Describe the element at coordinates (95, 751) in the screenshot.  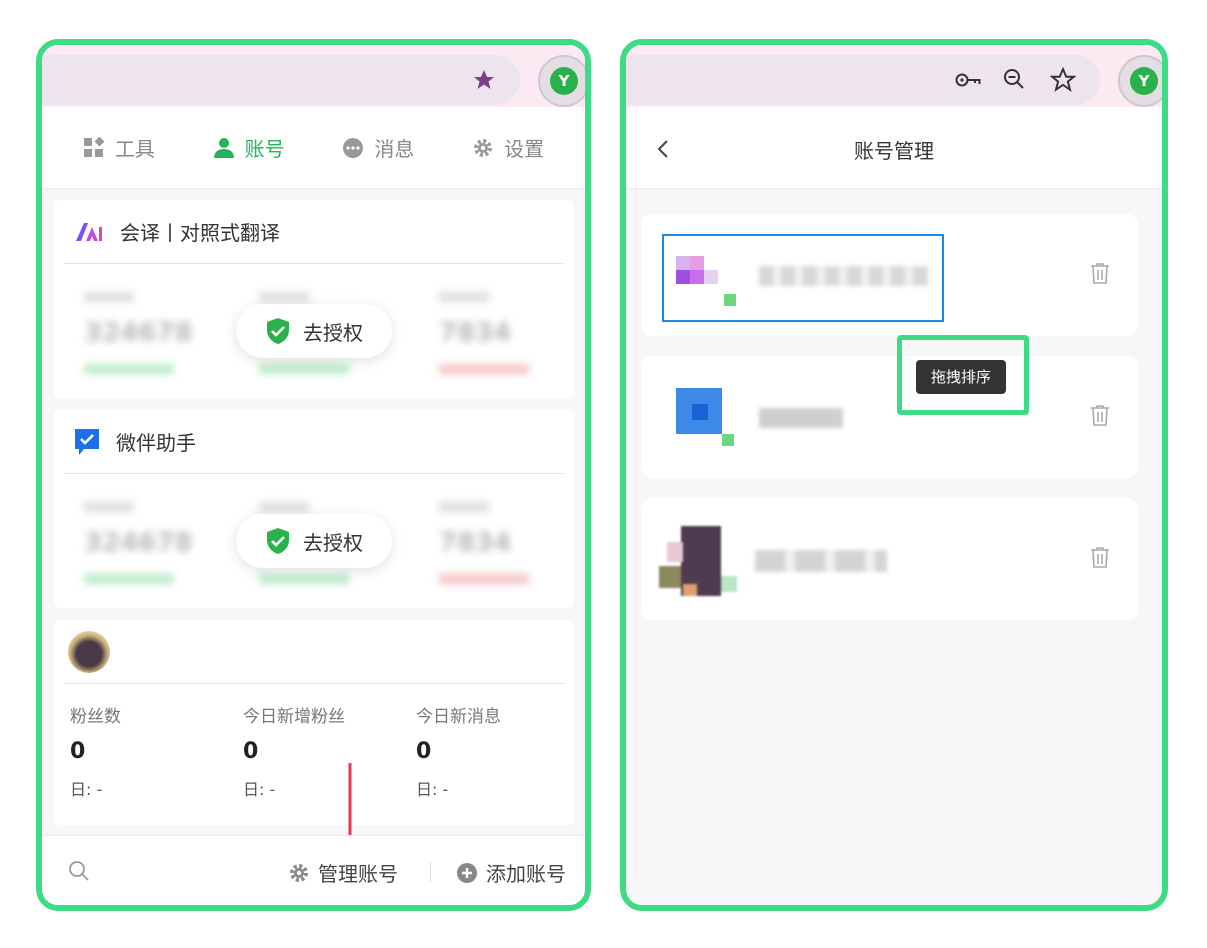
I see `stat-followers: 粉丝数 0 日: -` at that location.